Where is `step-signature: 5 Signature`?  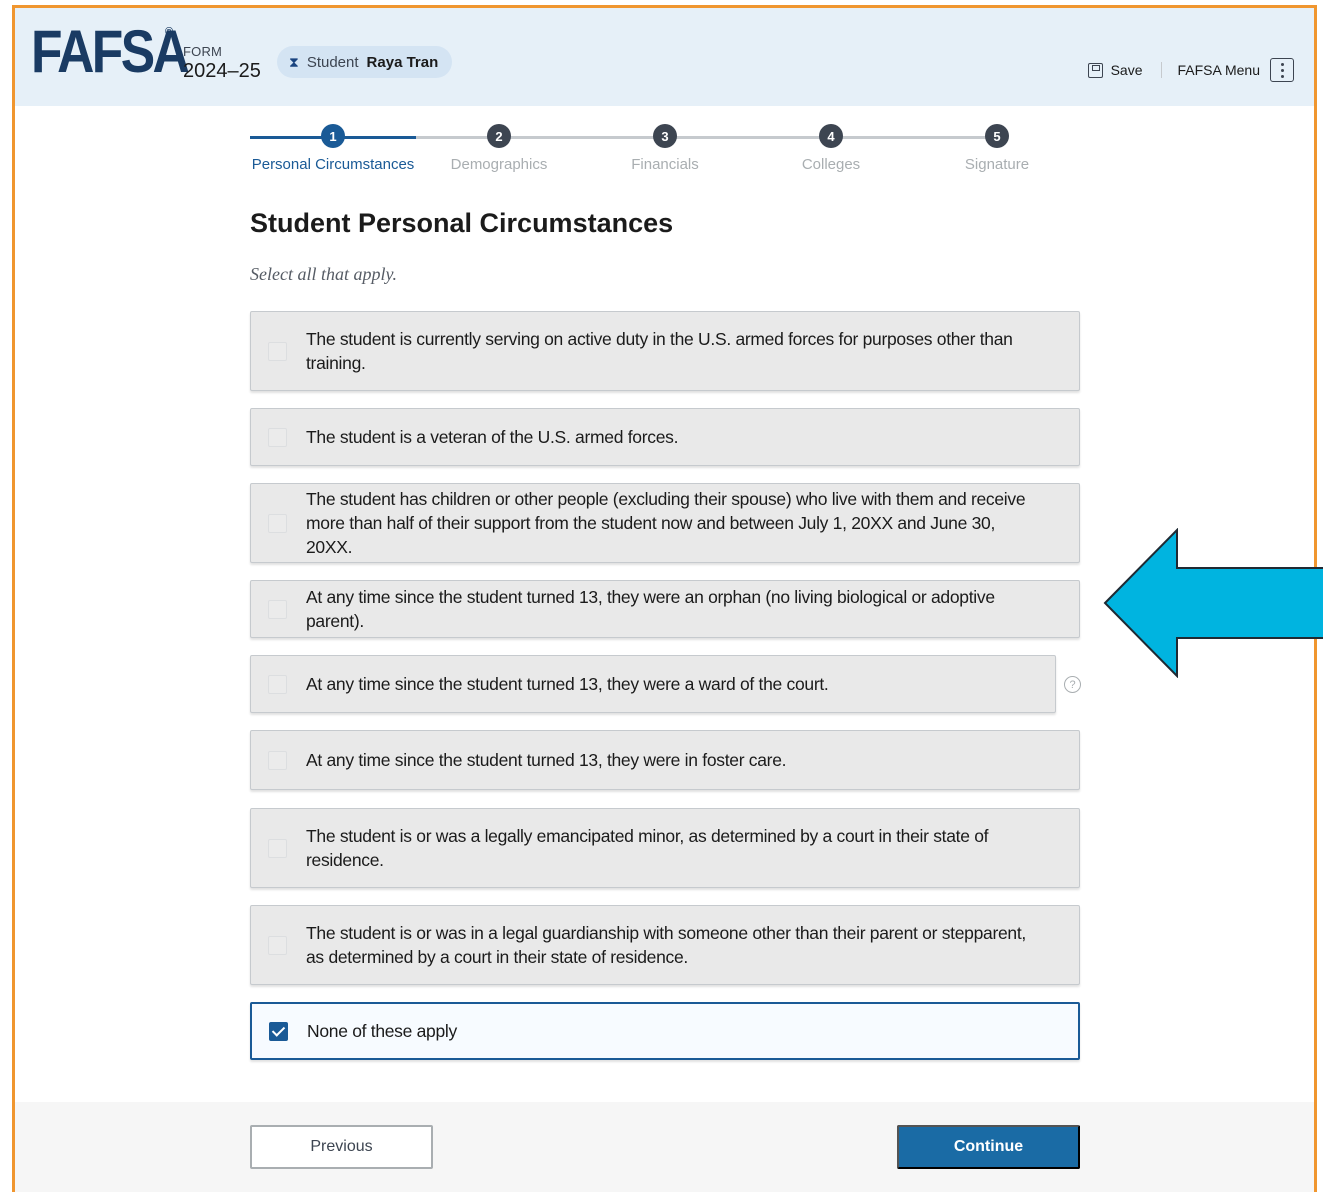
step-signature: 5 Signature is located at coordinates (997, 148).